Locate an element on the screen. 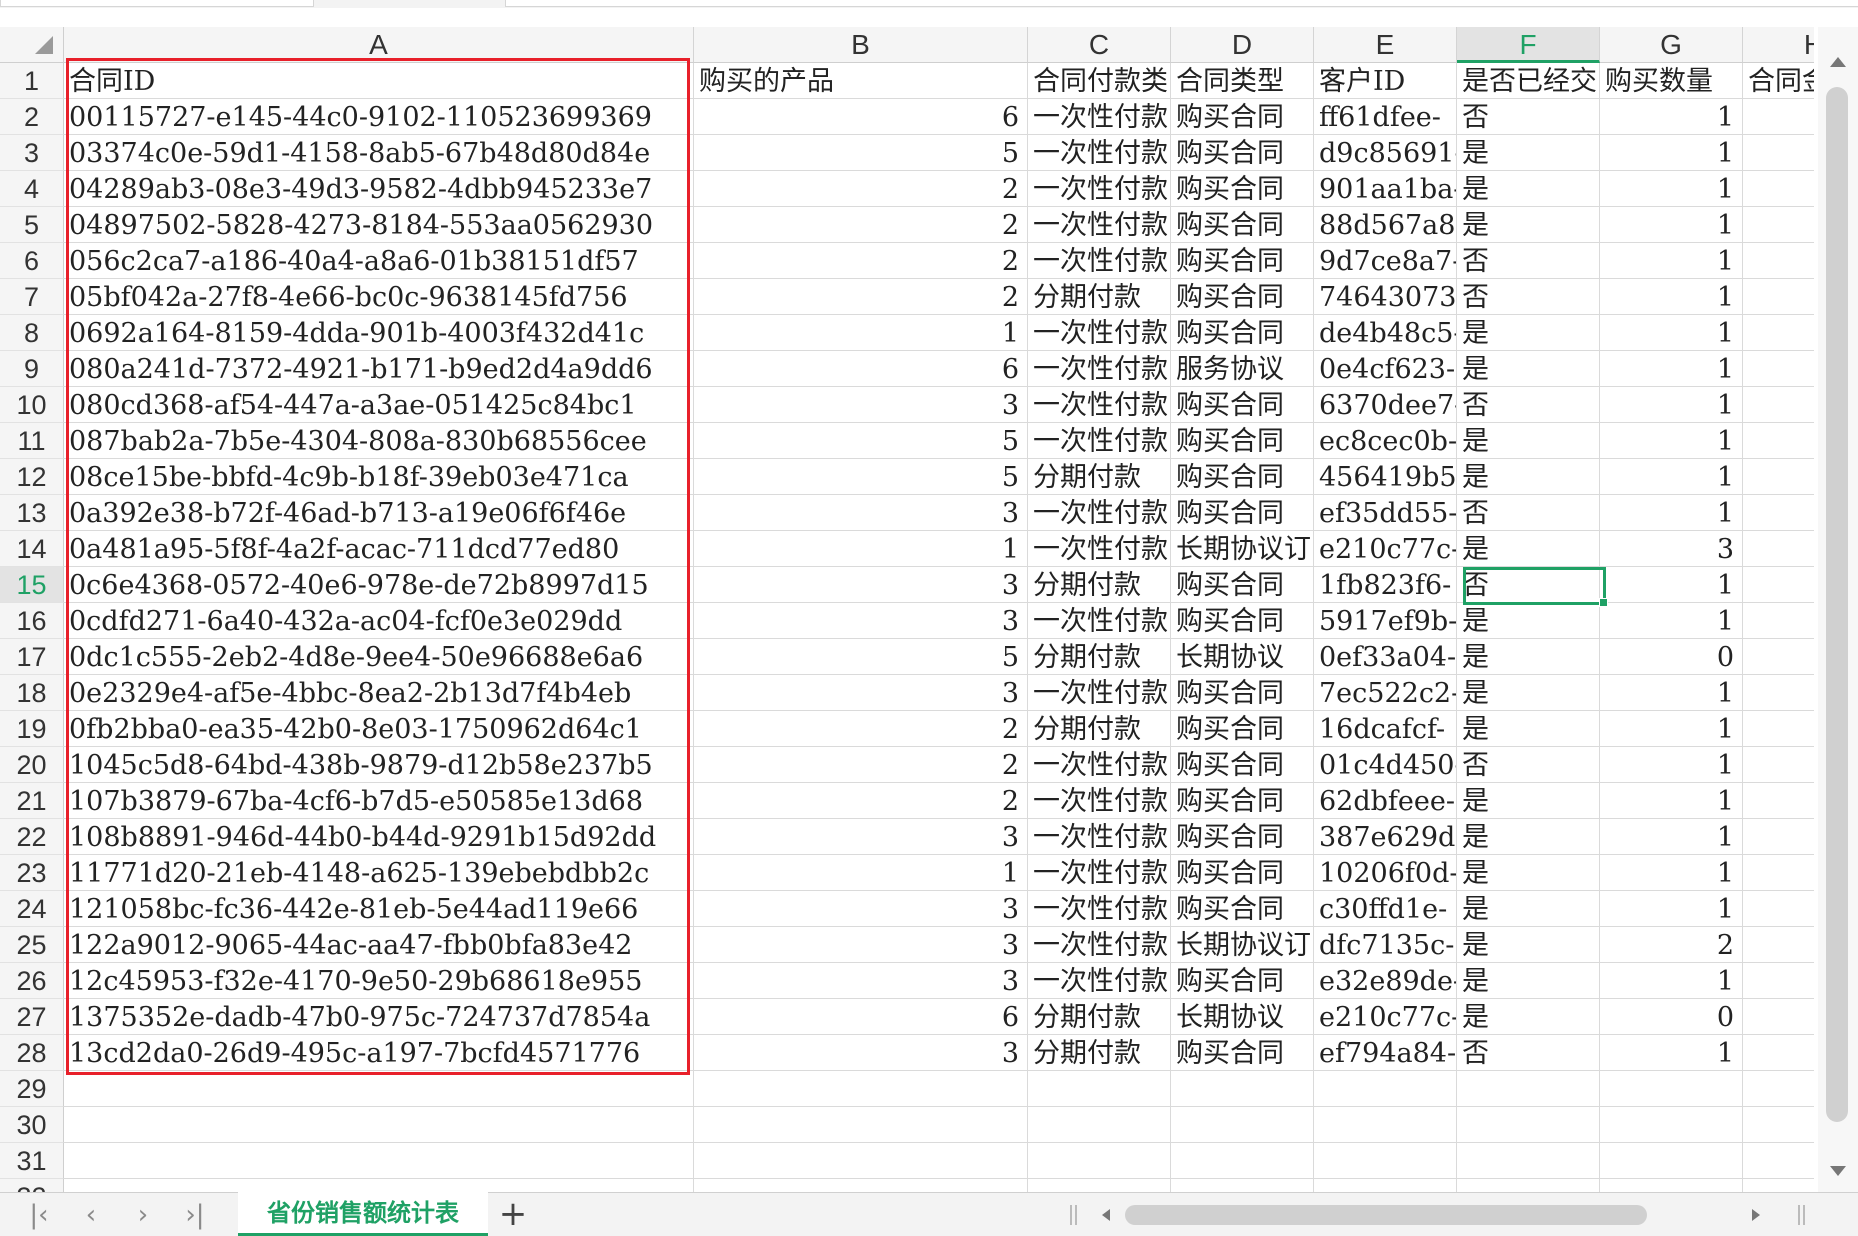 The width and height of the screenshot is (1858, 1236). cell-a: 0fb2bba0-ea35-42b0-8e03-1750962d64c1 is located at coordinates (379, 729).